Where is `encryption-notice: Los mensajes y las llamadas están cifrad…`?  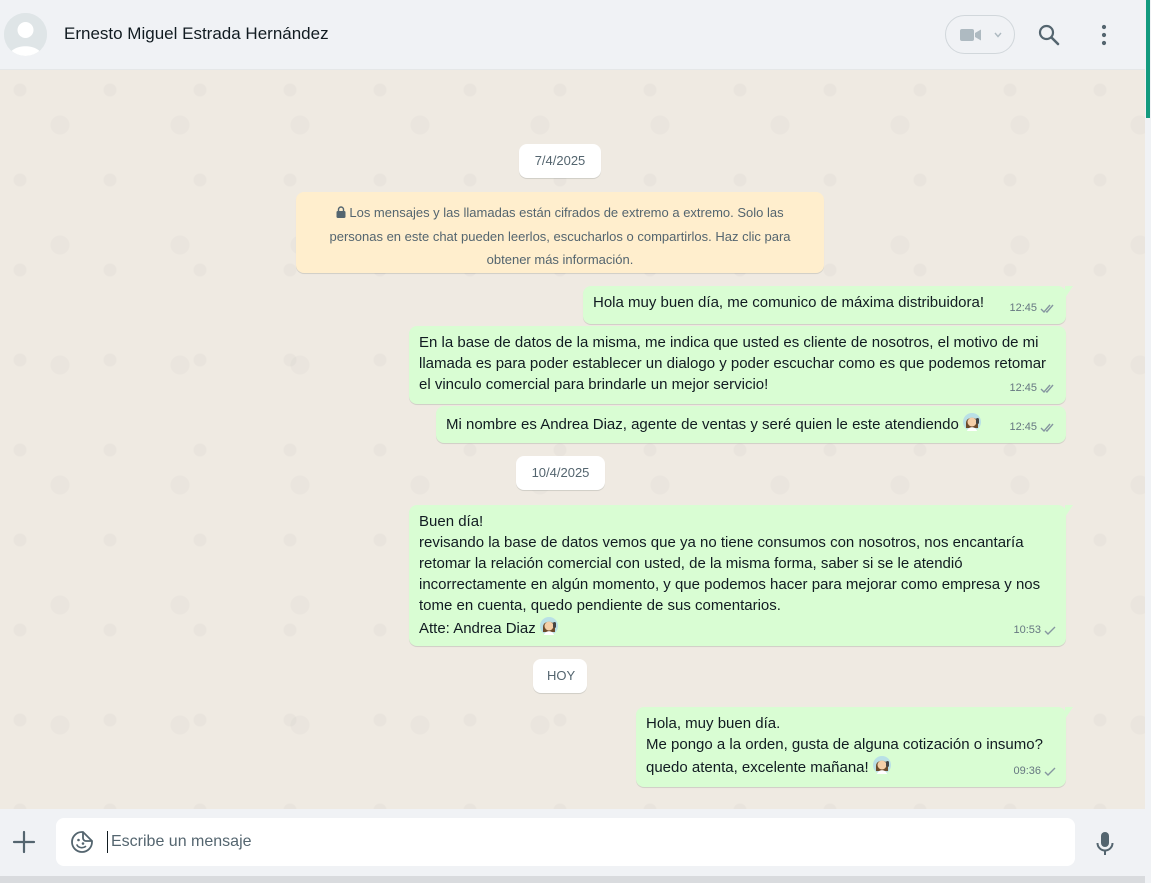 encryption-notice: Los mensajes y las llamadas están cifrad… is located at coordinates (560, 232).